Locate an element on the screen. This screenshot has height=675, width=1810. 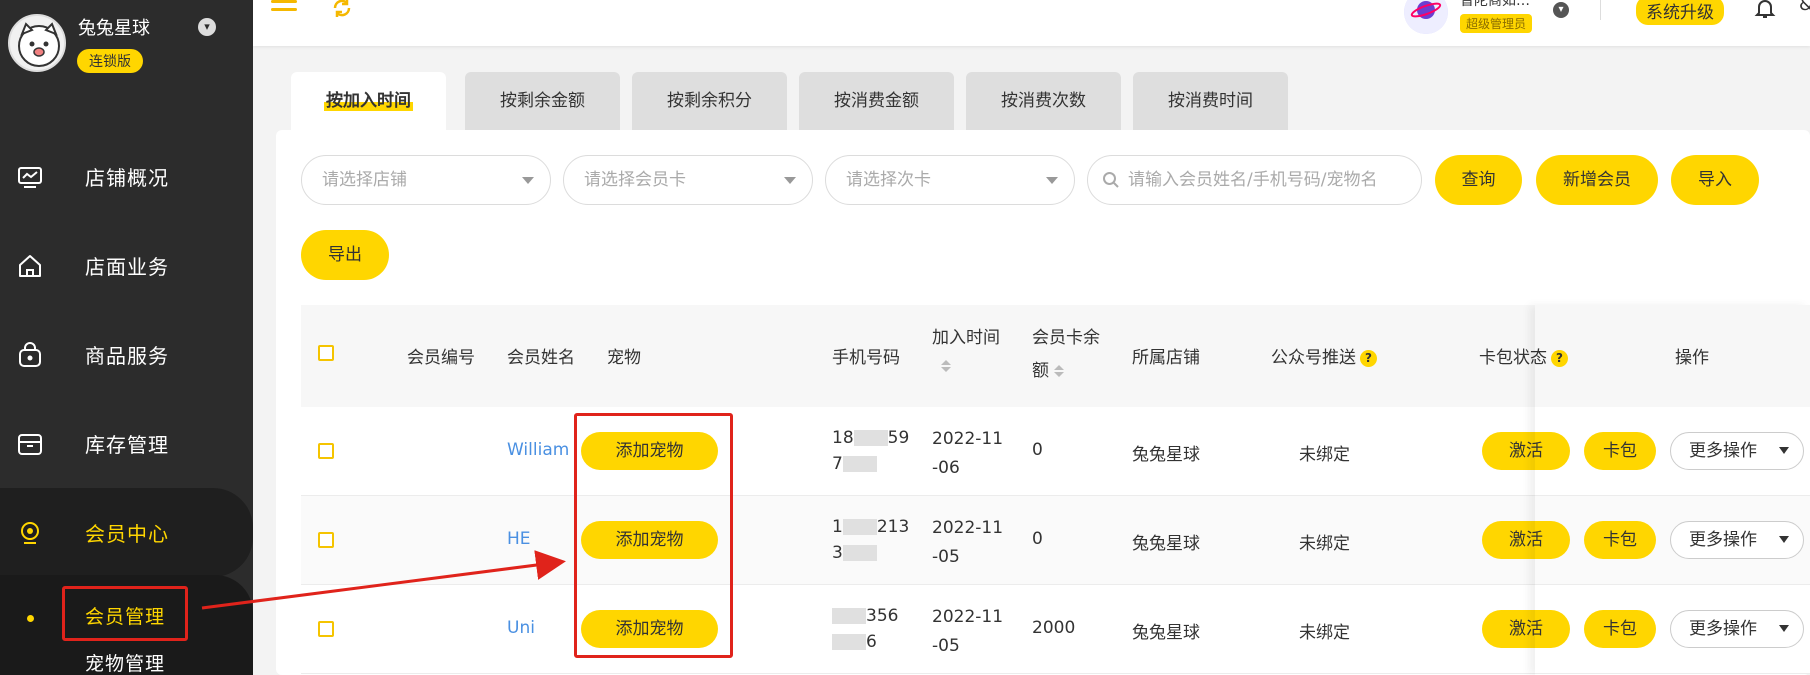
select-placeholder: 请选择店铺 is located at coordinates (364, 180).